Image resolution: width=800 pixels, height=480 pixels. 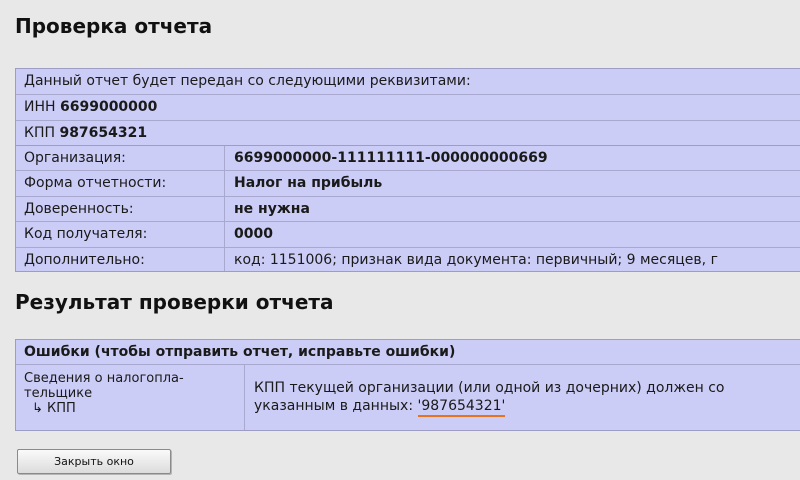 What do you see at coordinates (272, 208) in the screenshot?
I see `details-value: не нужна` at bounding box center [272, 208].